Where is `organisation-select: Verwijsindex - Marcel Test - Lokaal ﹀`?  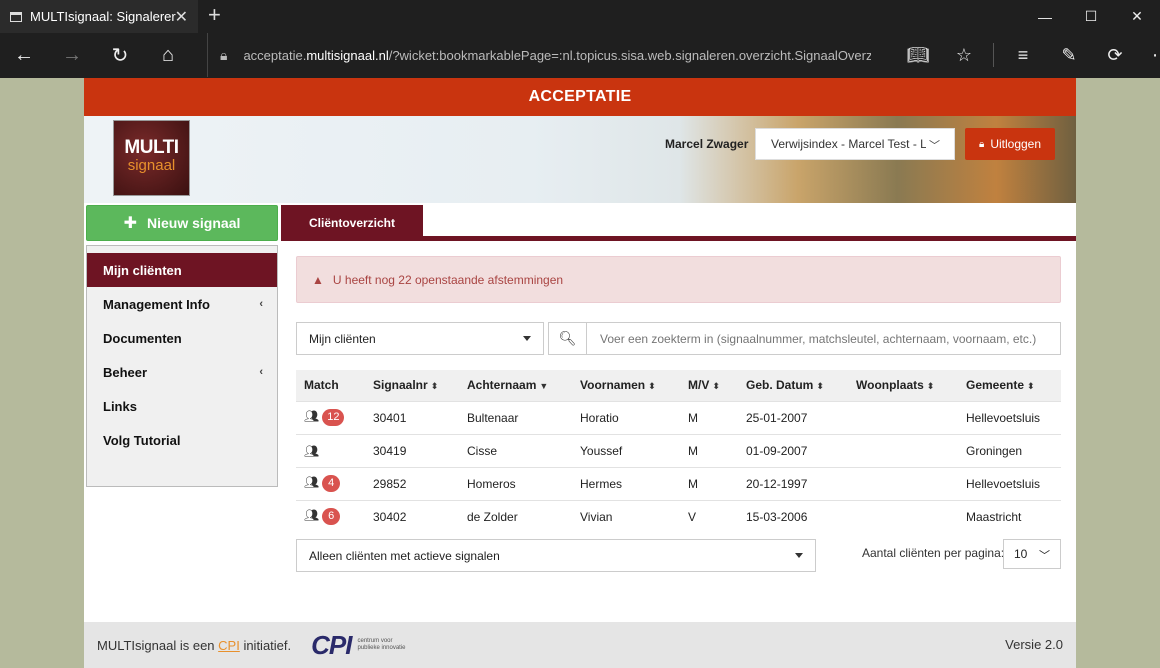
organisation-select: Verwijsindex - Marcel Test - Lokaal ﹀ is located at coordinates (855, 144).